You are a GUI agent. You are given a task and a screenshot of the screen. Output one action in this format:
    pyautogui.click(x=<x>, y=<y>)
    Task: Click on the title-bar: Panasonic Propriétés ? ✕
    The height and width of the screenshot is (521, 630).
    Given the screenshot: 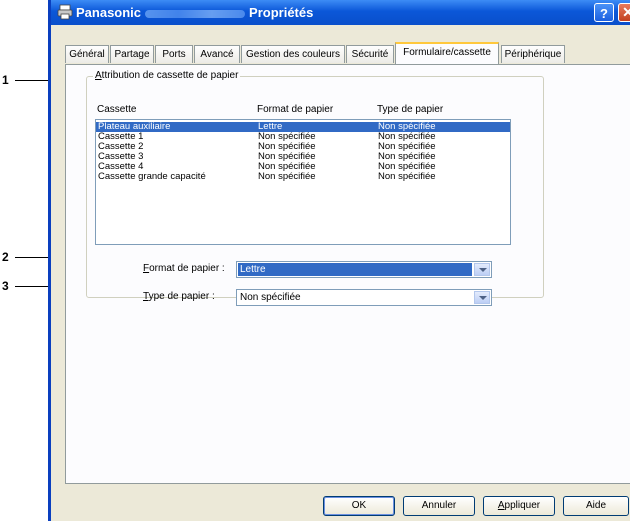 What is the action you would take?
    pyautogui.click(x=340, y=12)
    